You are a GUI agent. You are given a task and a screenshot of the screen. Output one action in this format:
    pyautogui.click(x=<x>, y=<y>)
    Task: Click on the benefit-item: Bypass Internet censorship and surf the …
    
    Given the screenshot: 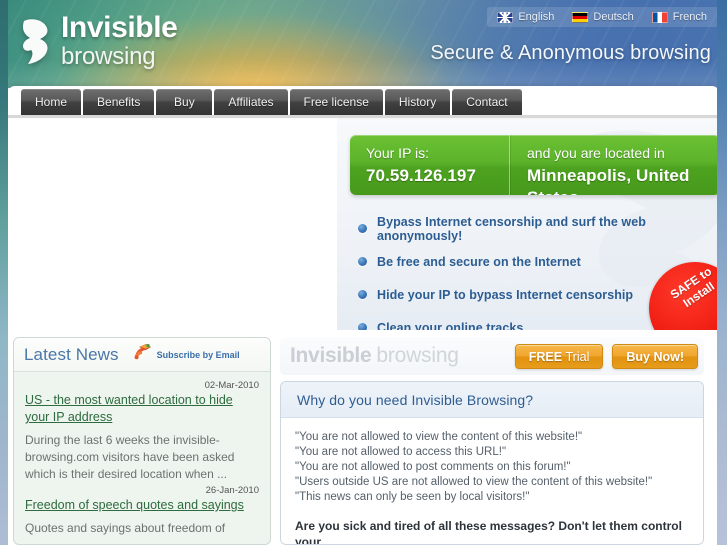 What is the action you would take?
    pyautogui.click(x=538, y=228)
    